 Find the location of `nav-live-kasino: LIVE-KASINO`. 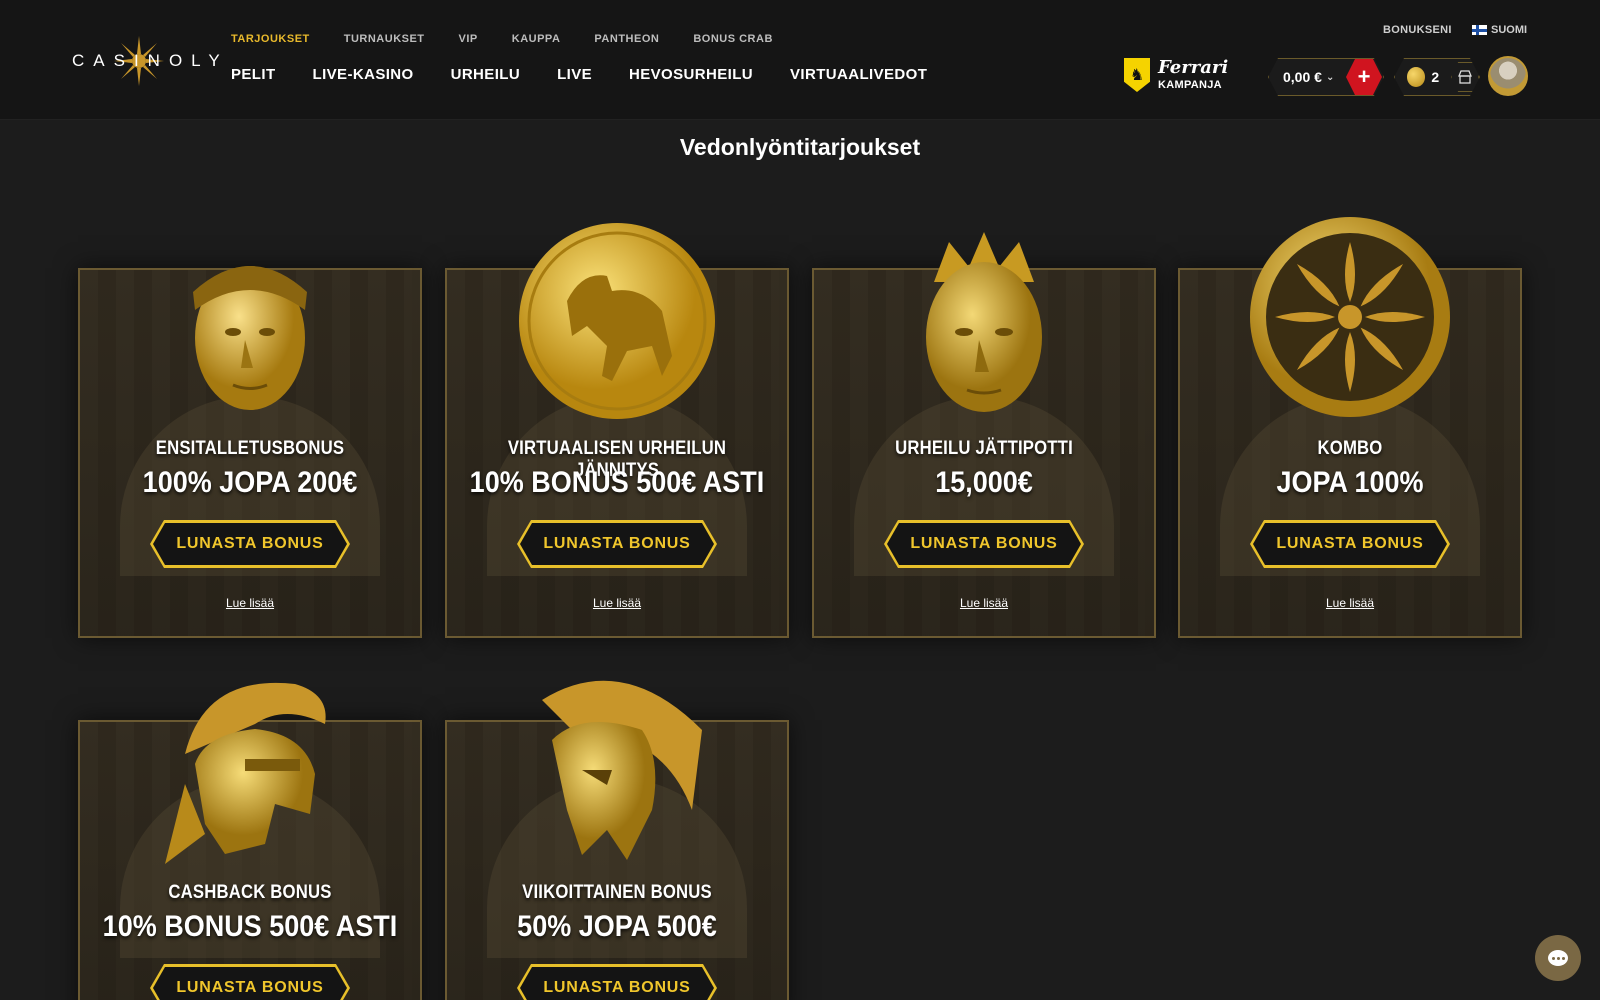

nav-live-kasino: LIVE-KASINO is located at coordinates (363, 74).